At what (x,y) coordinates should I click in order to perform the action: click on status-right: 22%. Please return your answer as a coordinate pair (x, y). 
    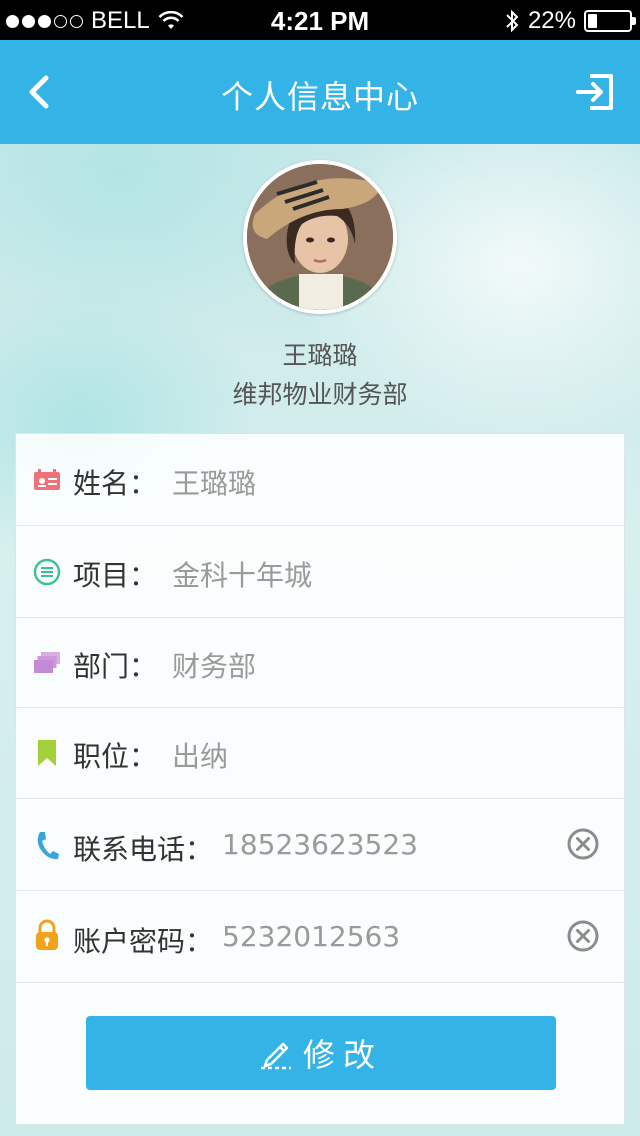
    Looking at the image, I should click on (570, 21).